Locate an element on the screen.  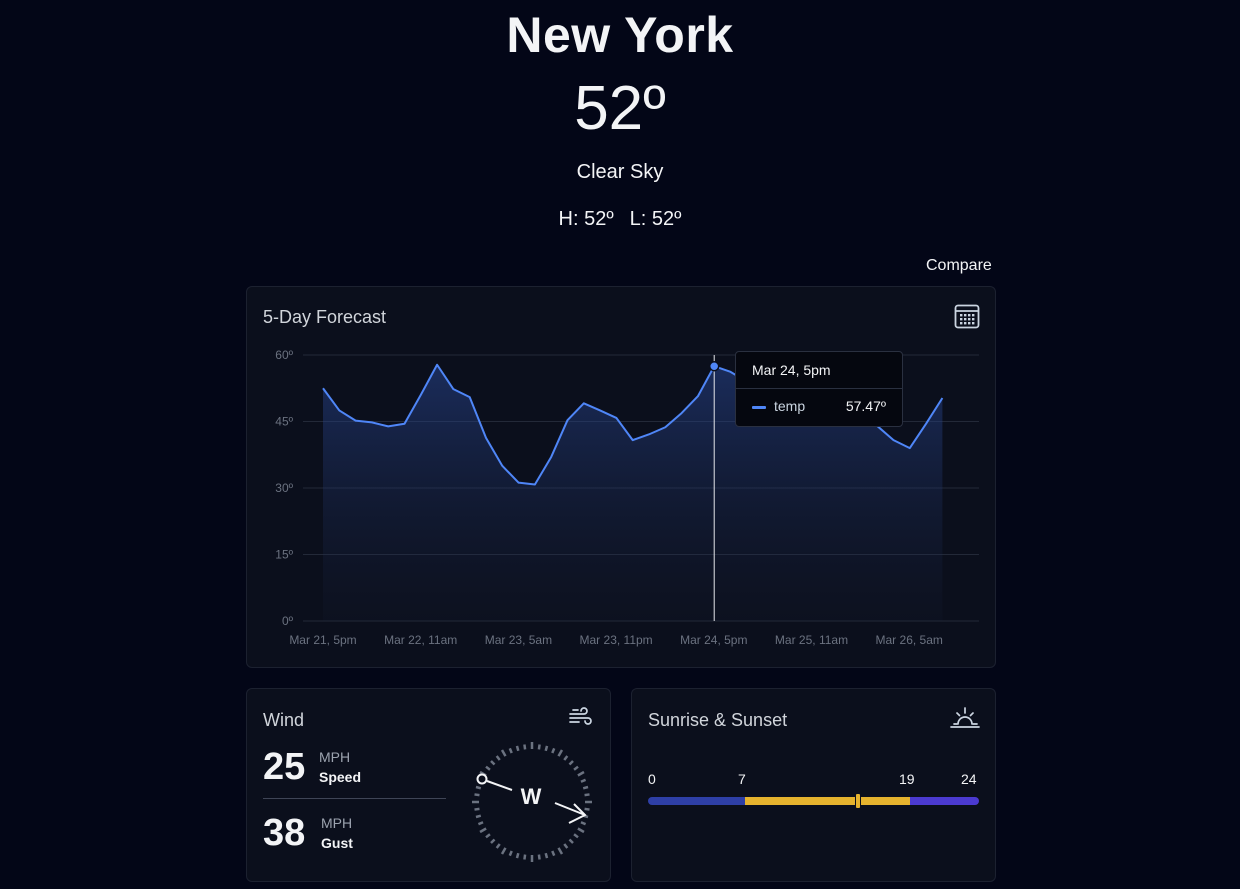
night-segment is located at coordinates (696, 801).